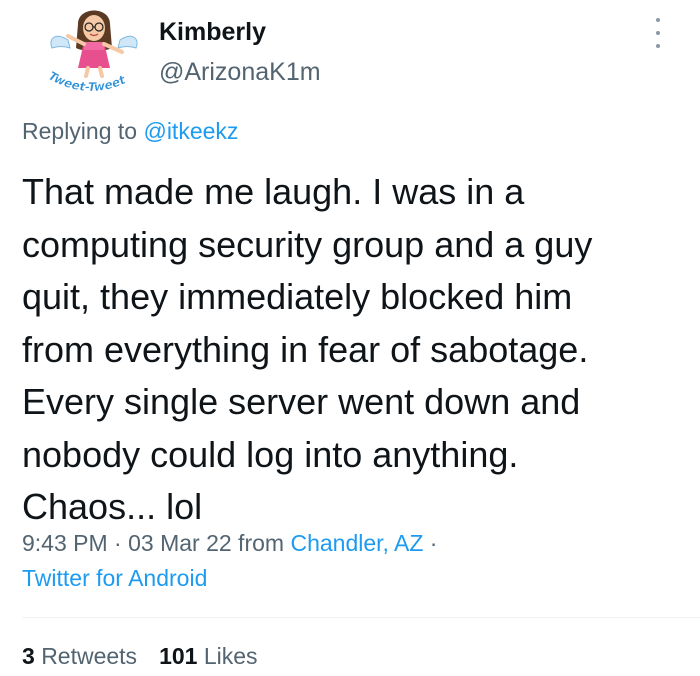 The image size is (700, 676). I want to click on likes-stat: 101 Likes, so click(208, 656).